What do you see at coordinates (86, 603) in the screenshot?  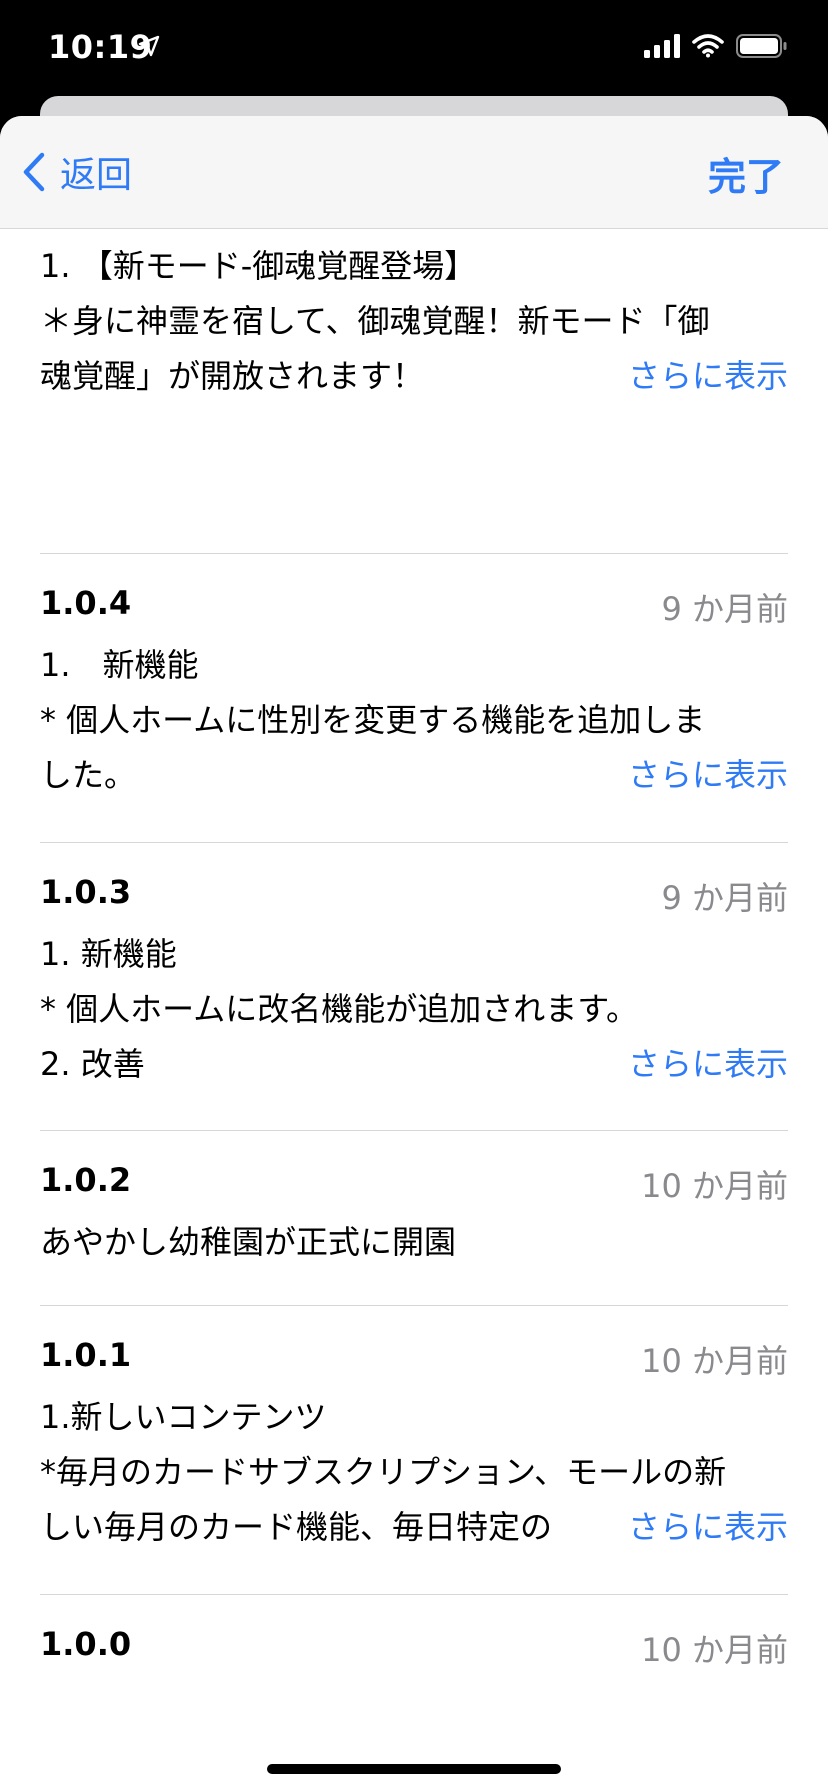 I see `version-number: 1.0.4` at bounding box center [86, 603].